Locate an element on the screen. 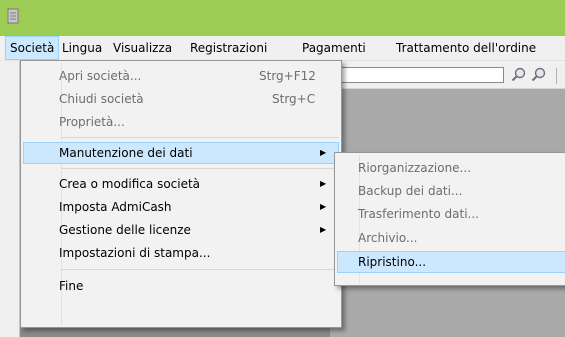 The width and height of the screenshot is (565, 337). menu-item-manutenzione-dati: Manutenzione dei dati ▶ is located at coordinates (181, 153).